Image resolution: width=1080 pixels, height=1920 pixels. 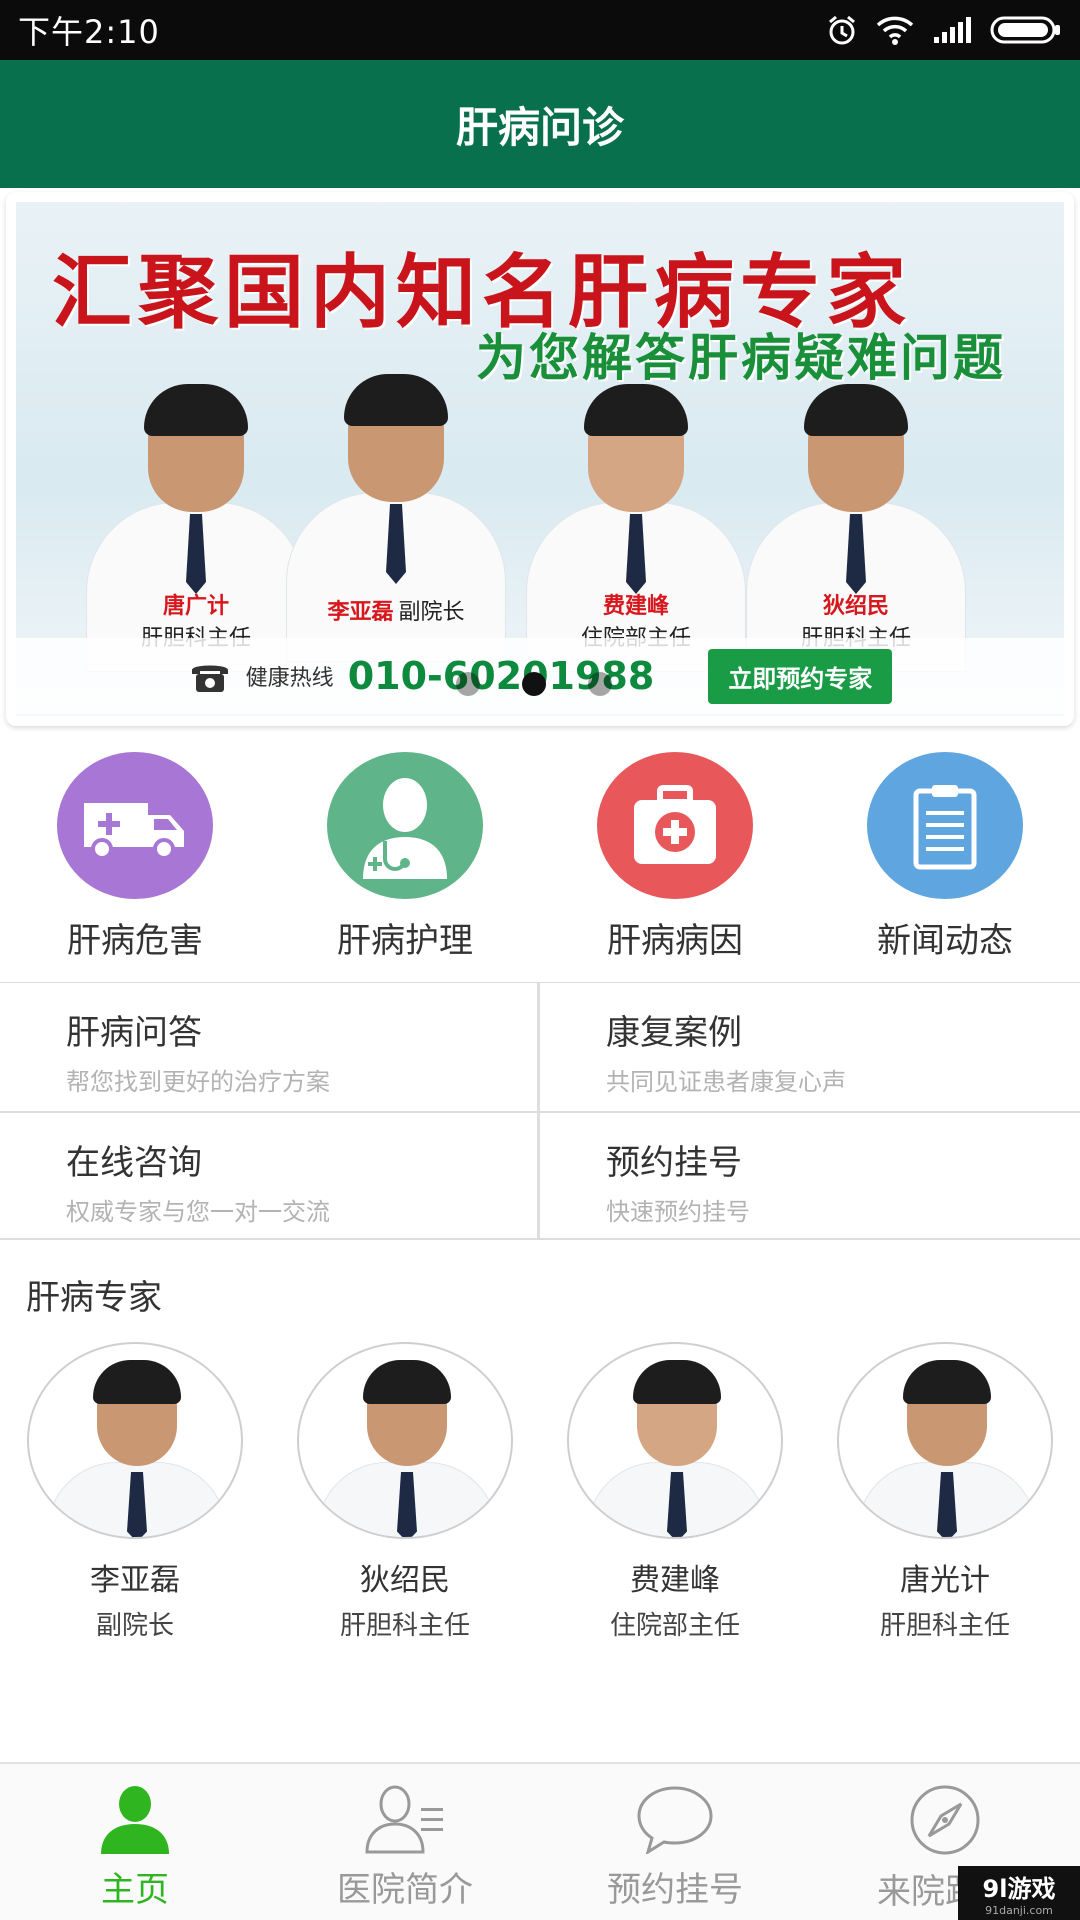 I want to click on quick-link-label: 肝病病因, so click(x=675, y=941).